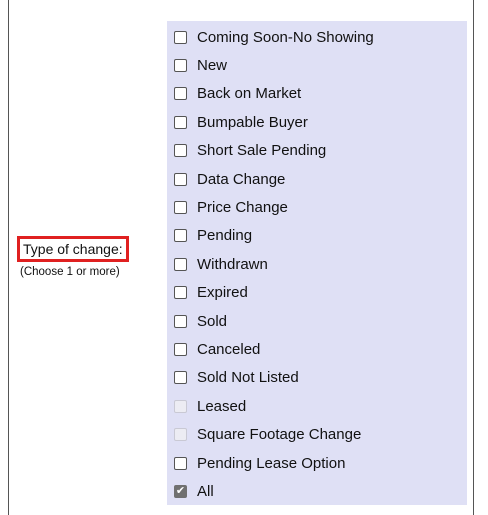 This screenshot has height=515, width=488. What do you see at coordinates (249, 94) in the screenshot?
I see `checkbox-label: Back on Market` at bounding box center [249, 94].